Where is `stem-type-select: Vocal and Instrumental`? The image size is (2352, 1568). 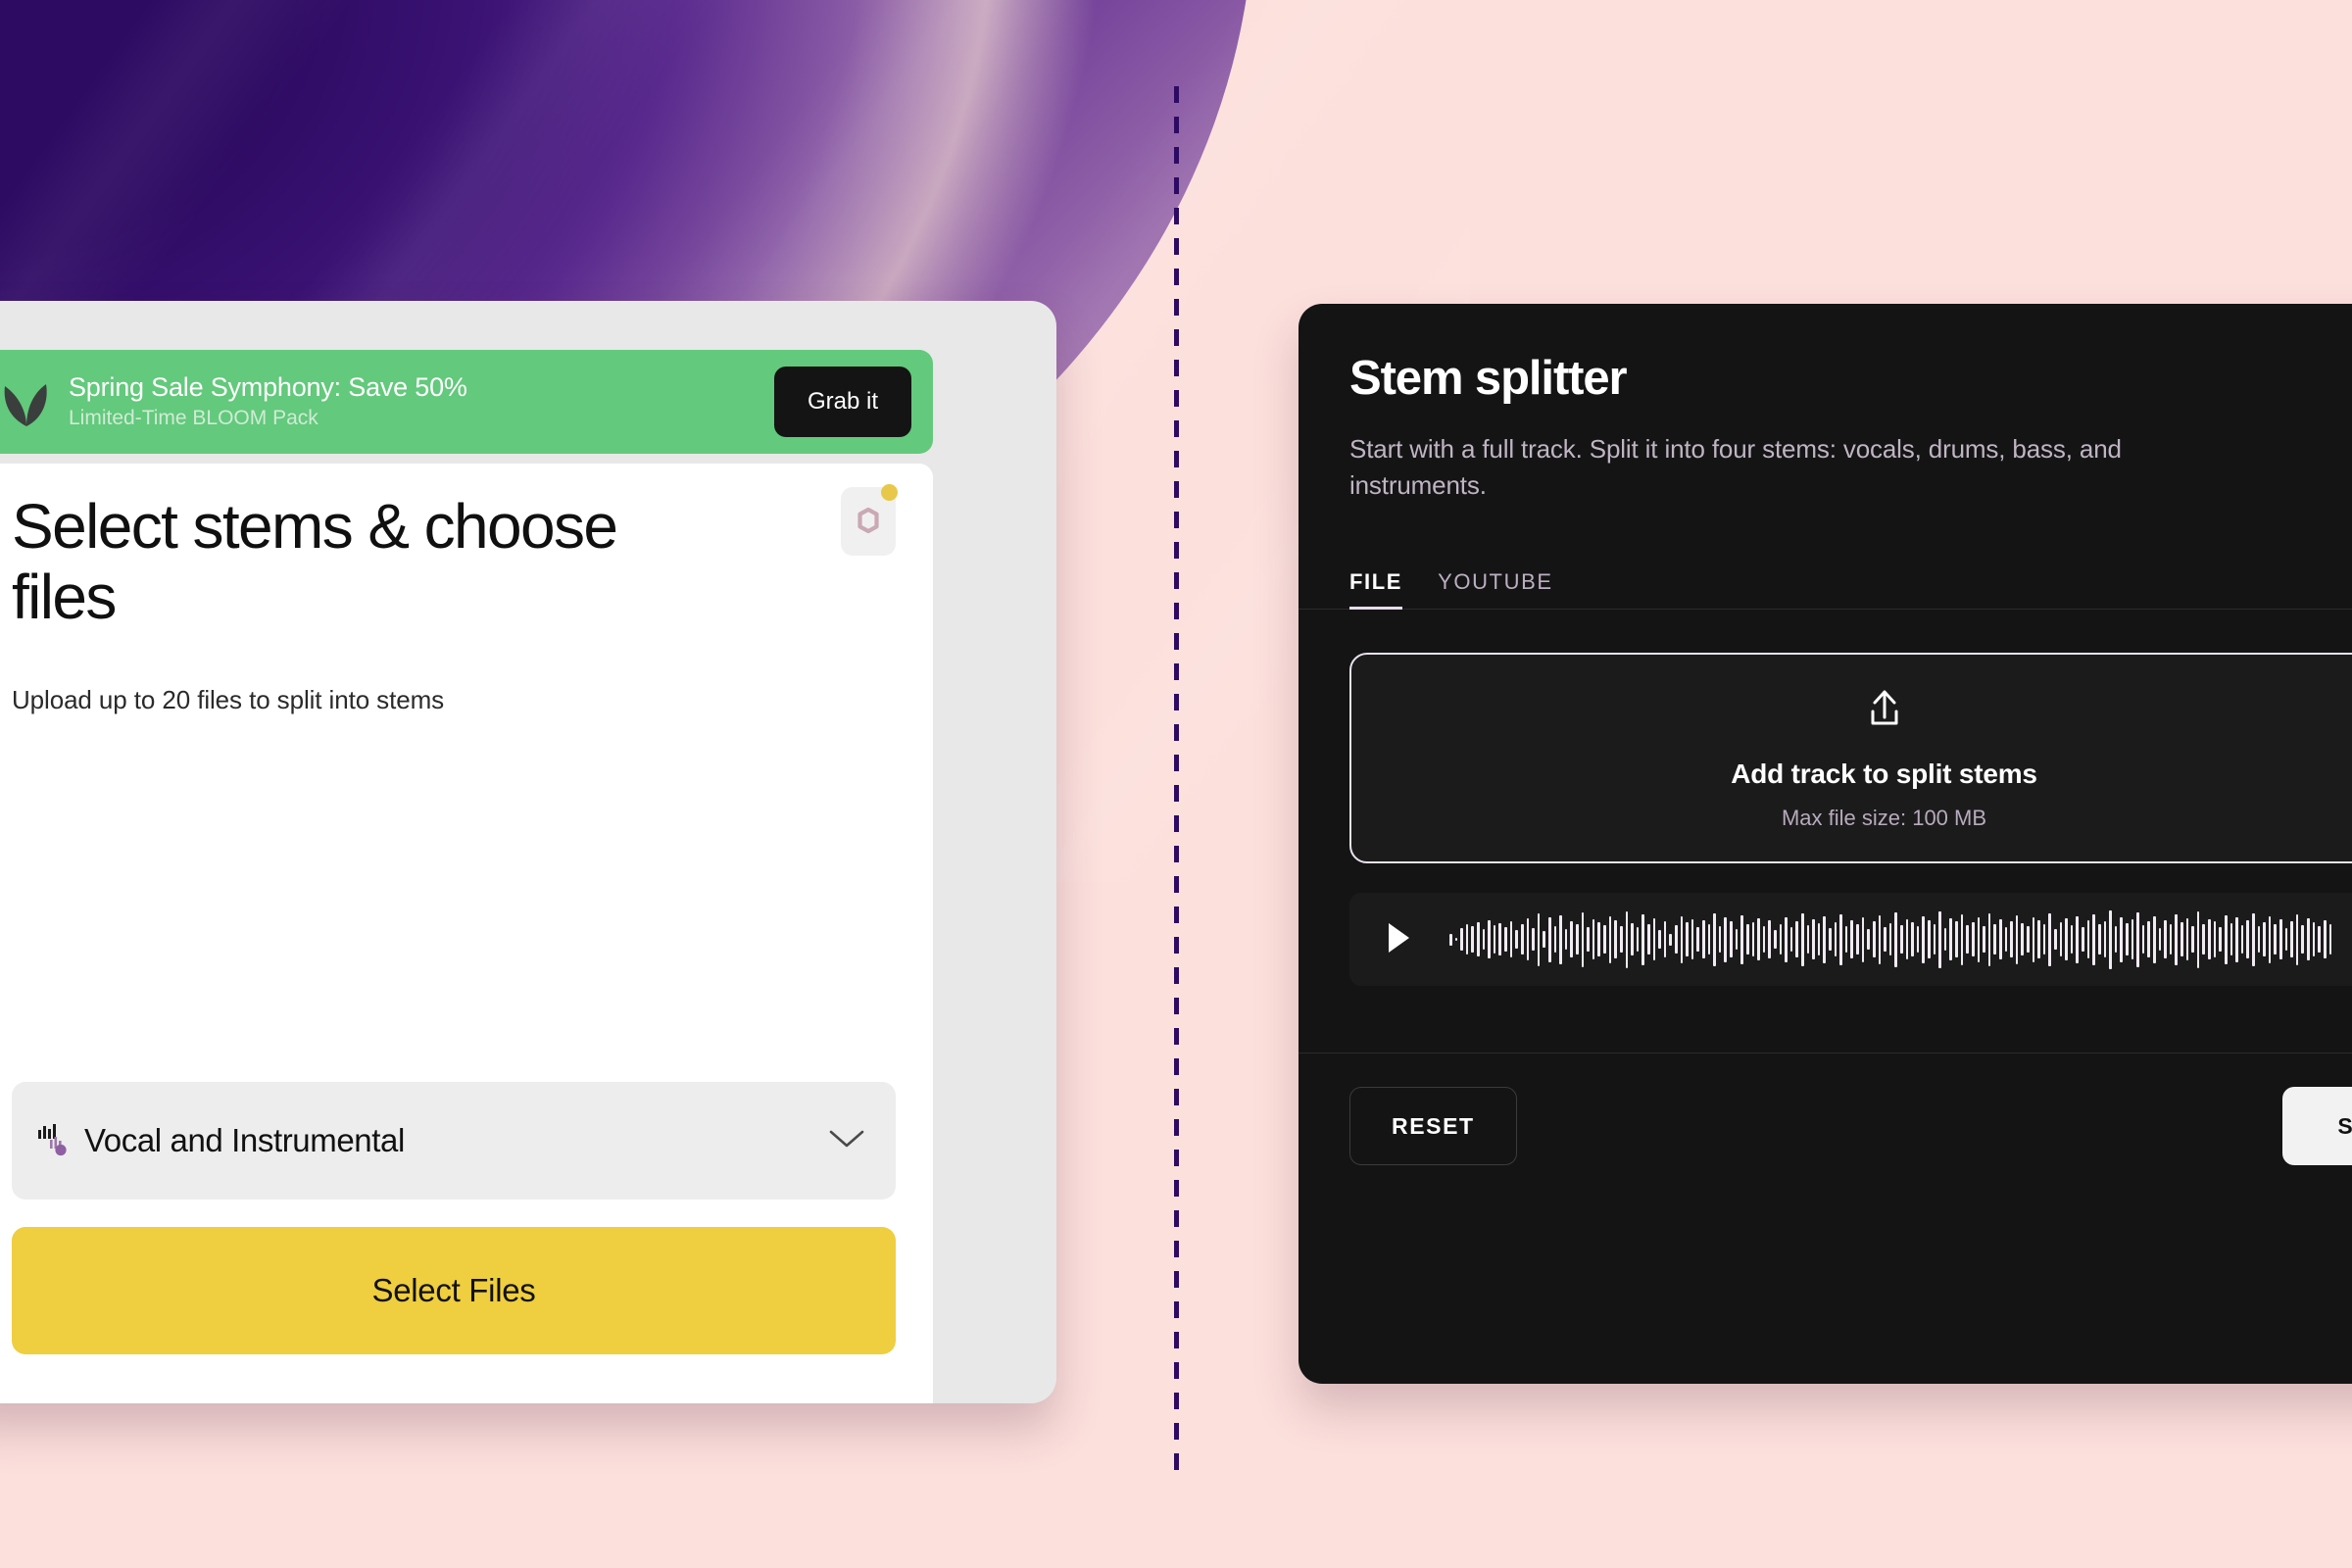
stem-type-select: Vocal and Instrumental is located at coordinates (454, 1141).